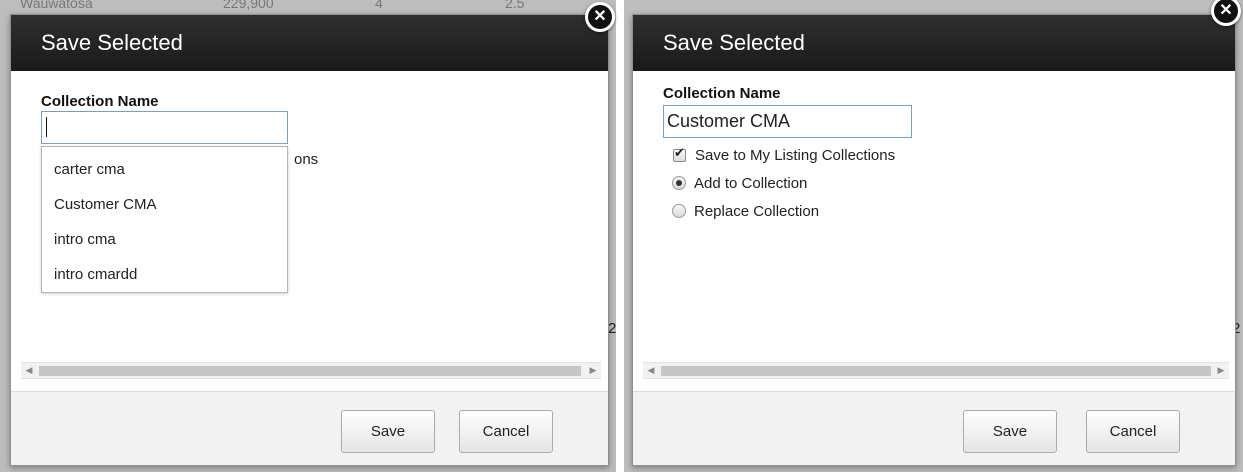  What do you see at coordinates (164, 204) in the screenshot?
I see `autocomplete-option: Customer CMA` at bounding box center [164, 204].